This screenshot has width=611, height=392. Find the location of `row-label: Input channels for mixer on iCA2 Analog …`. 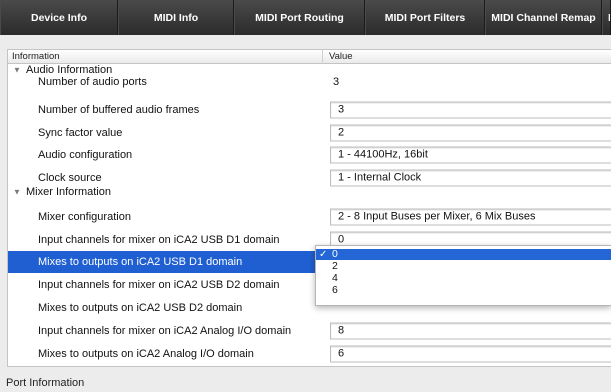

row-label: Input channels for mixer on iCA2 Analog … is located at coordinates (165, 331).